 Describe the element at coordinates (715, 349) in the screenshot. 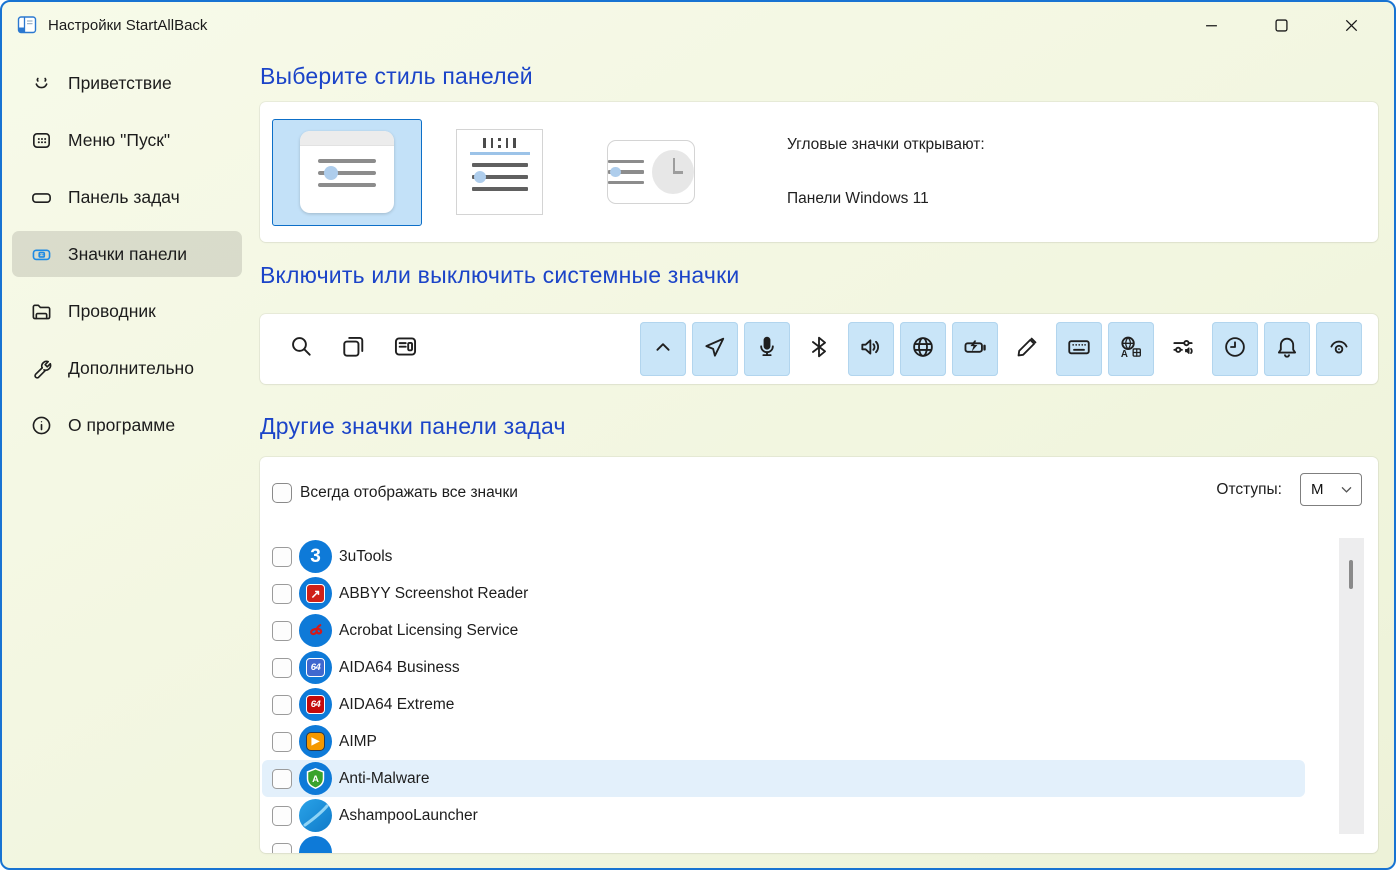

I see `tray-toggle-location` at that location.